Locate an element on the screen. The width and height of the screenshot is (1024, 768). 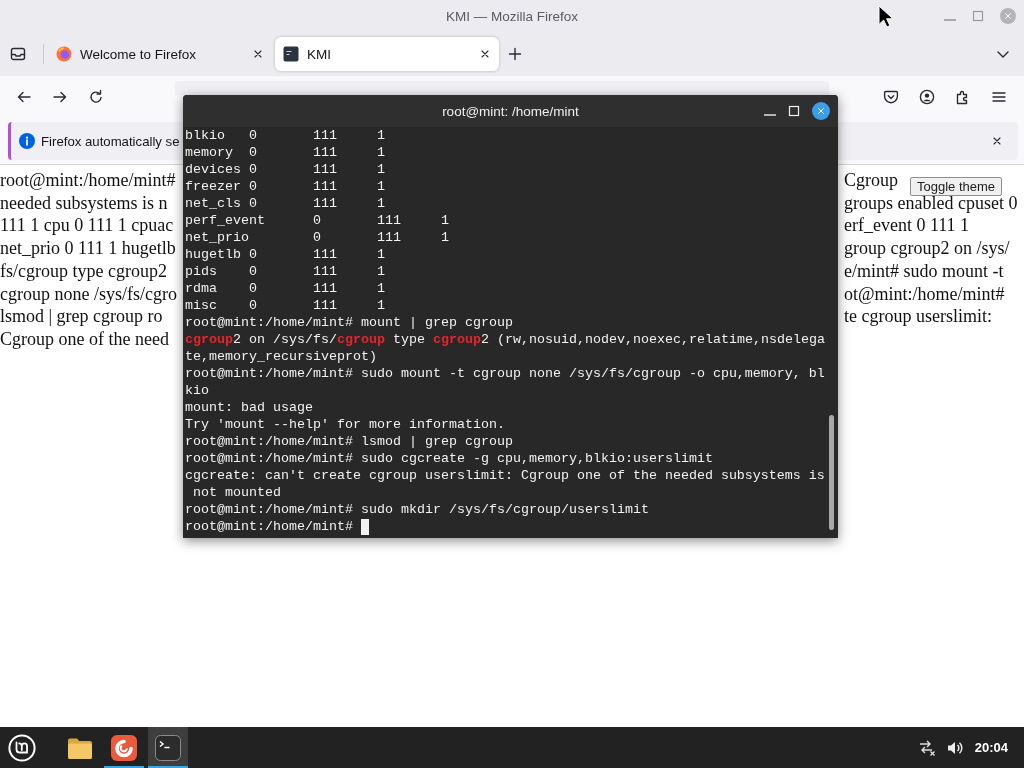
page-text: 111 1 cpu 0 111 1 cpuac is located at coordinates (87, 226).